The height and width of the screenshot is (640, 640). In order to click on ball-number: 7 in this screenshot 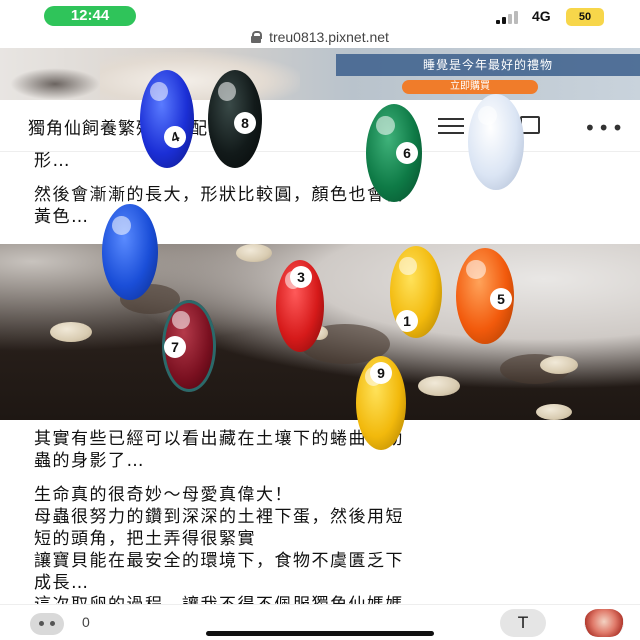, I will do `click(175, 347)`.